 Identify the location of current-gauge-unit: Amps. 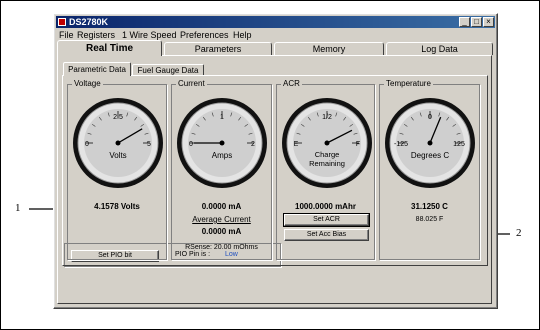
(222, 155).